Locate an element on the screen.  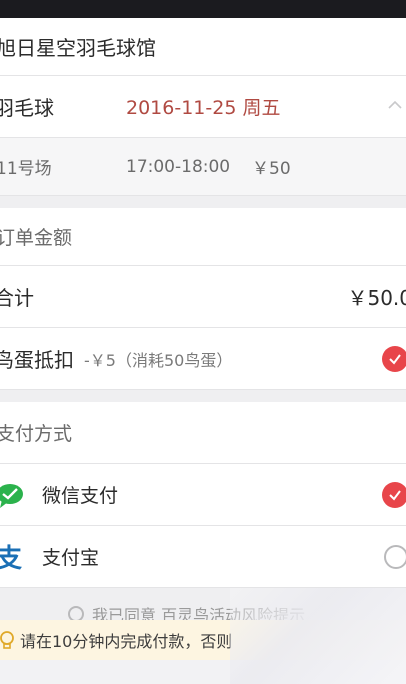
alipay-icon: 支 is located at coordinates (11, 556).